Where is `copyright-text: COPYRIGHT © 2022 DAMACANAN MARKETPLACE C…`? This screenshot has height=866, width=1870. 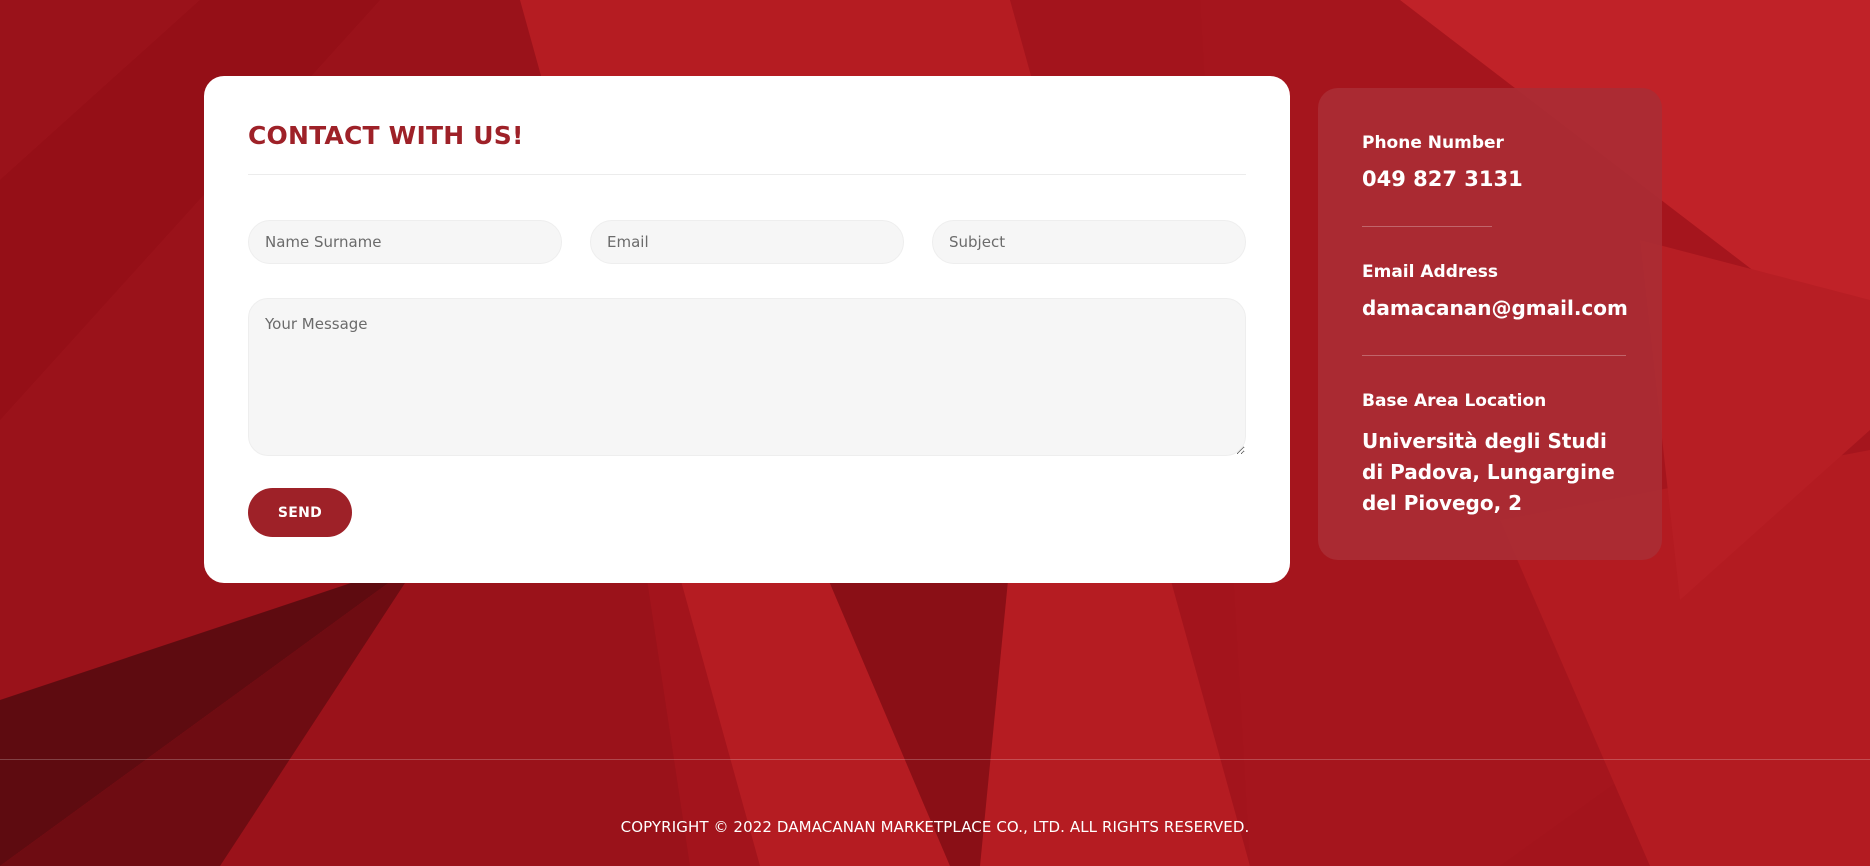 copyright-text: COPYRIGHT © 2022 DAMACANAN MARKETPLACE C… is located at coordinates (935, 827).